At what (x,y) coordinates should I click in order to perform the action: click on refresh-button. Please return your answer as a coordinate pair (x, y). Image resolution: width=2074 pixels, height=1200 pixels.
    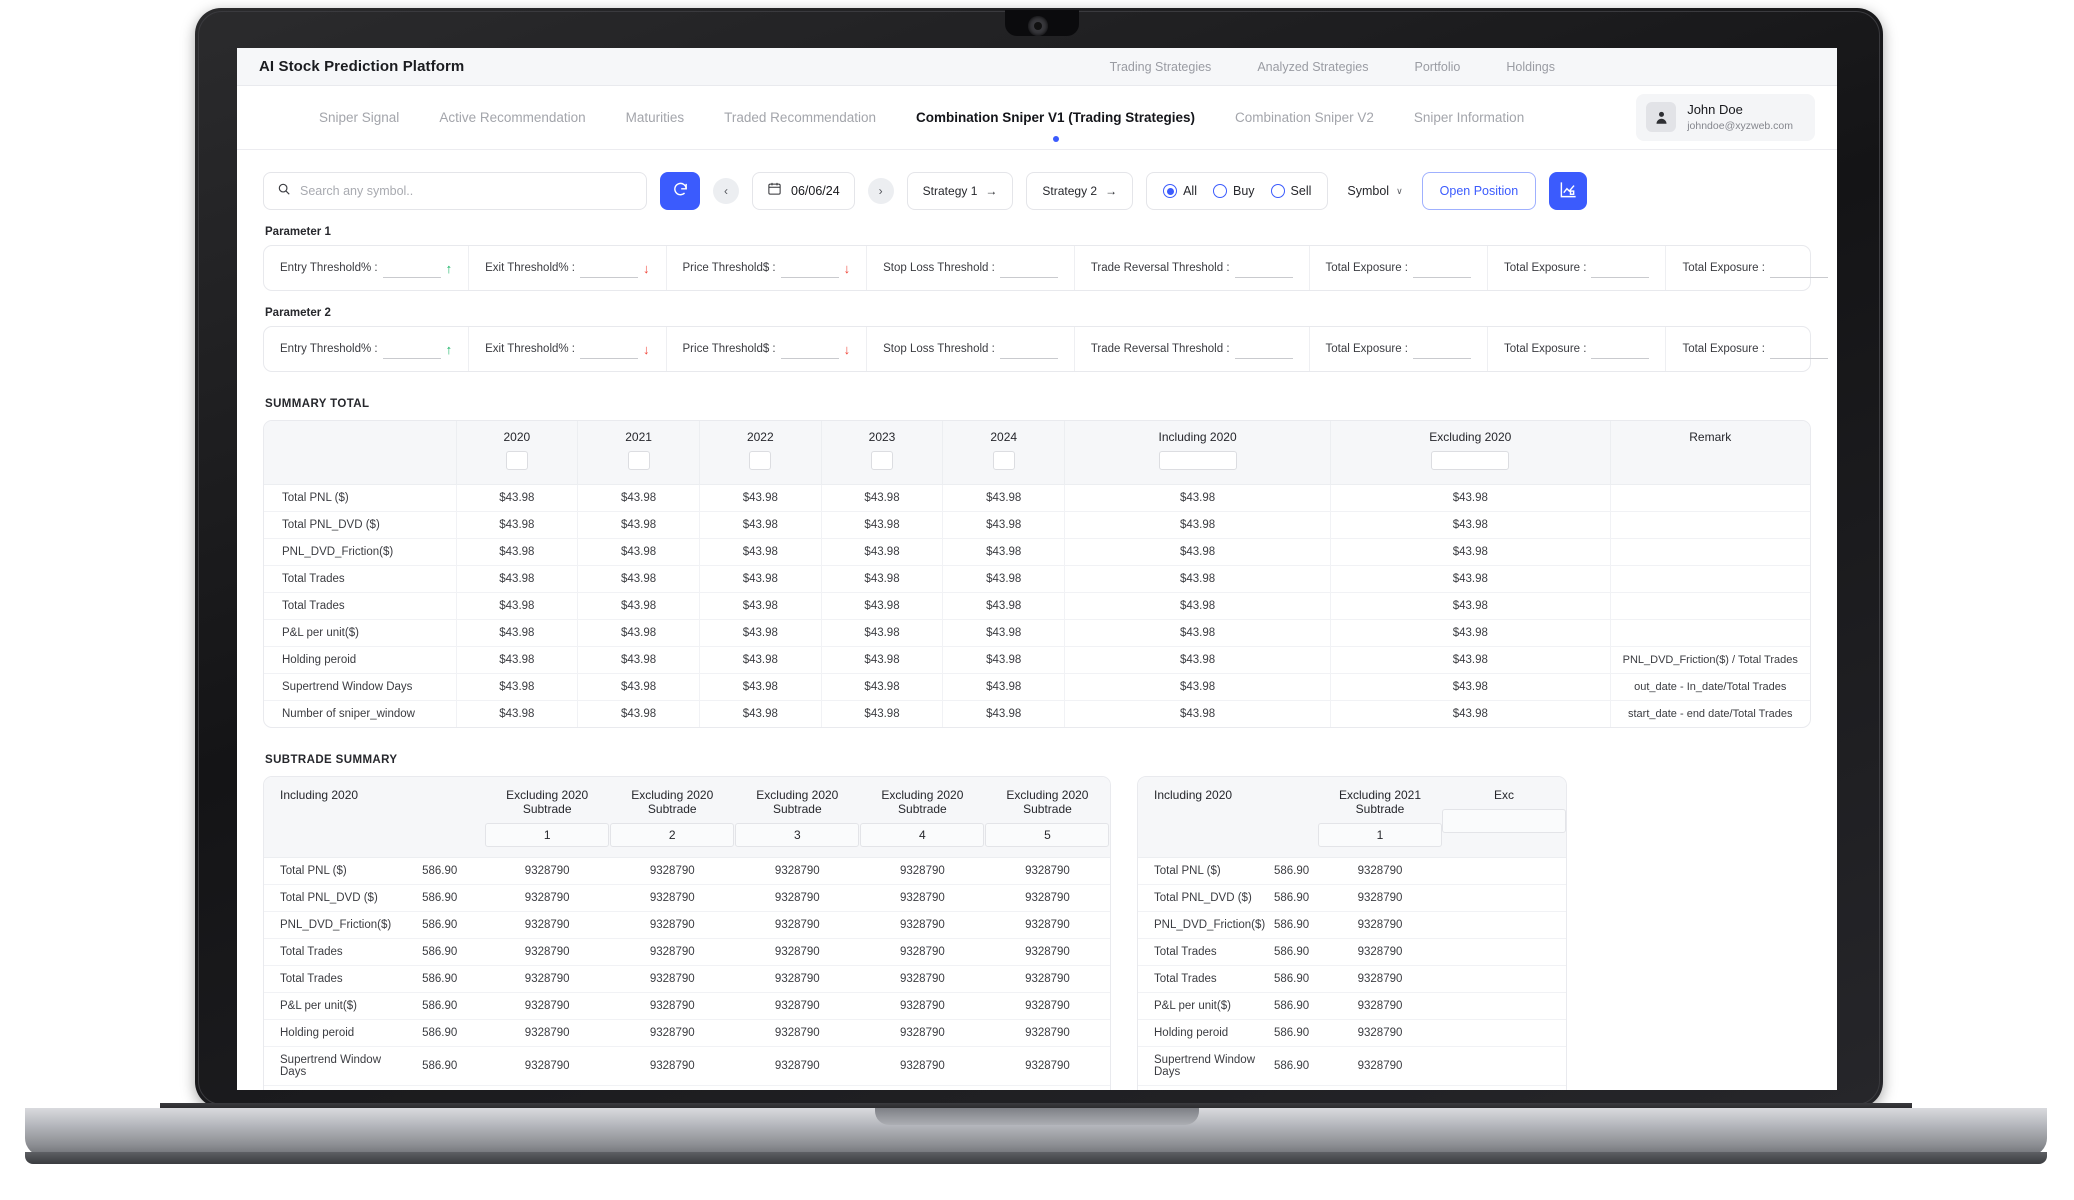
    Looking at the image, I should click on (680, 191).